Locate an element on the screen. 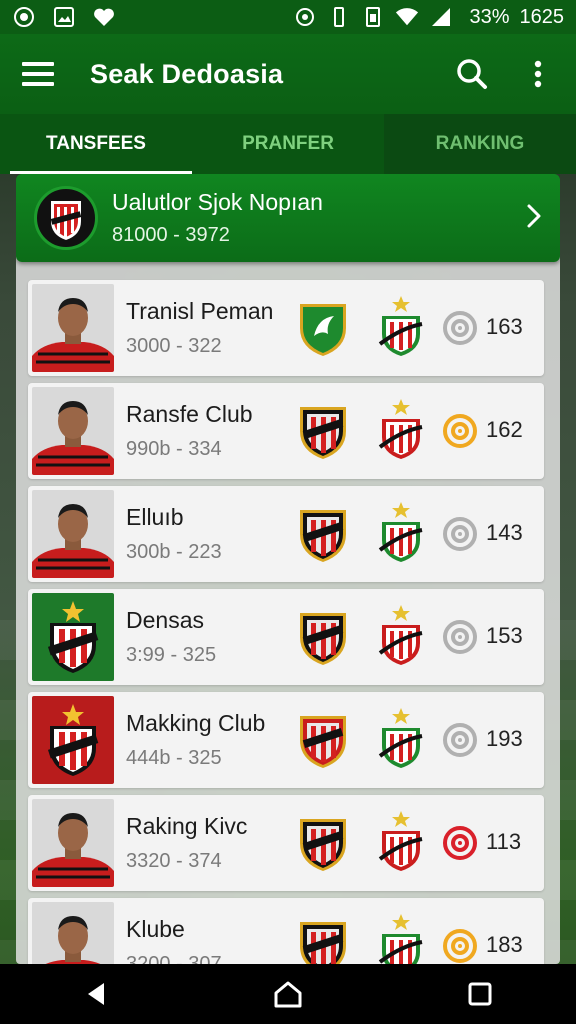  wifi-icon is located at coordinates (407, 17).